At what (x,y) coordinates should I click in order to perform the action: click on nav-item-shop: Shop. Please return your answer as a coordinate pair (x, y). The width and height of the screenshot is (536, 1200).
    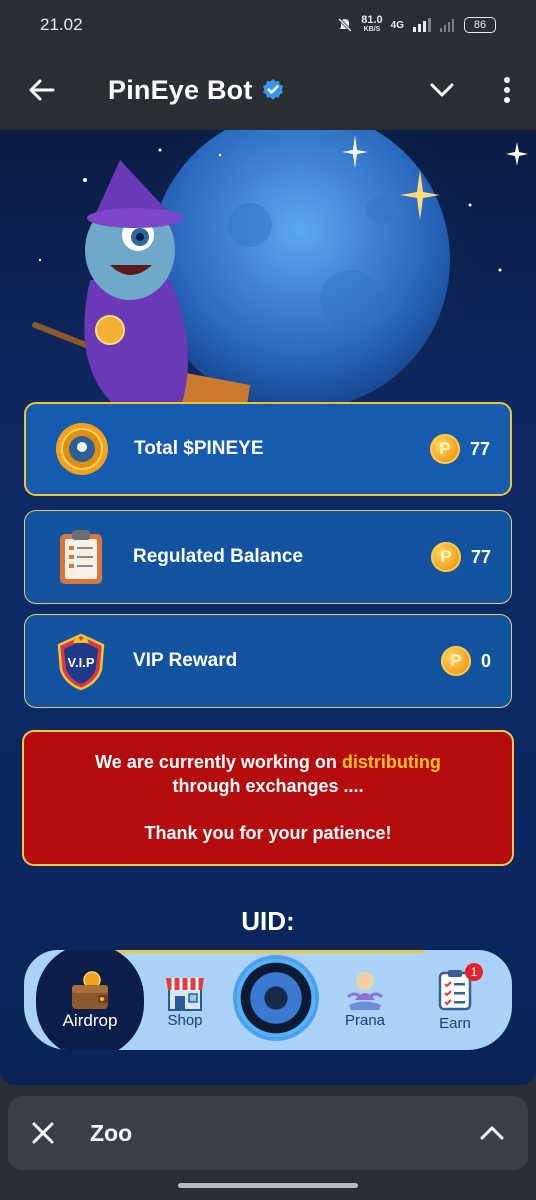
    Looking at the image, I should click on (185, 1000).